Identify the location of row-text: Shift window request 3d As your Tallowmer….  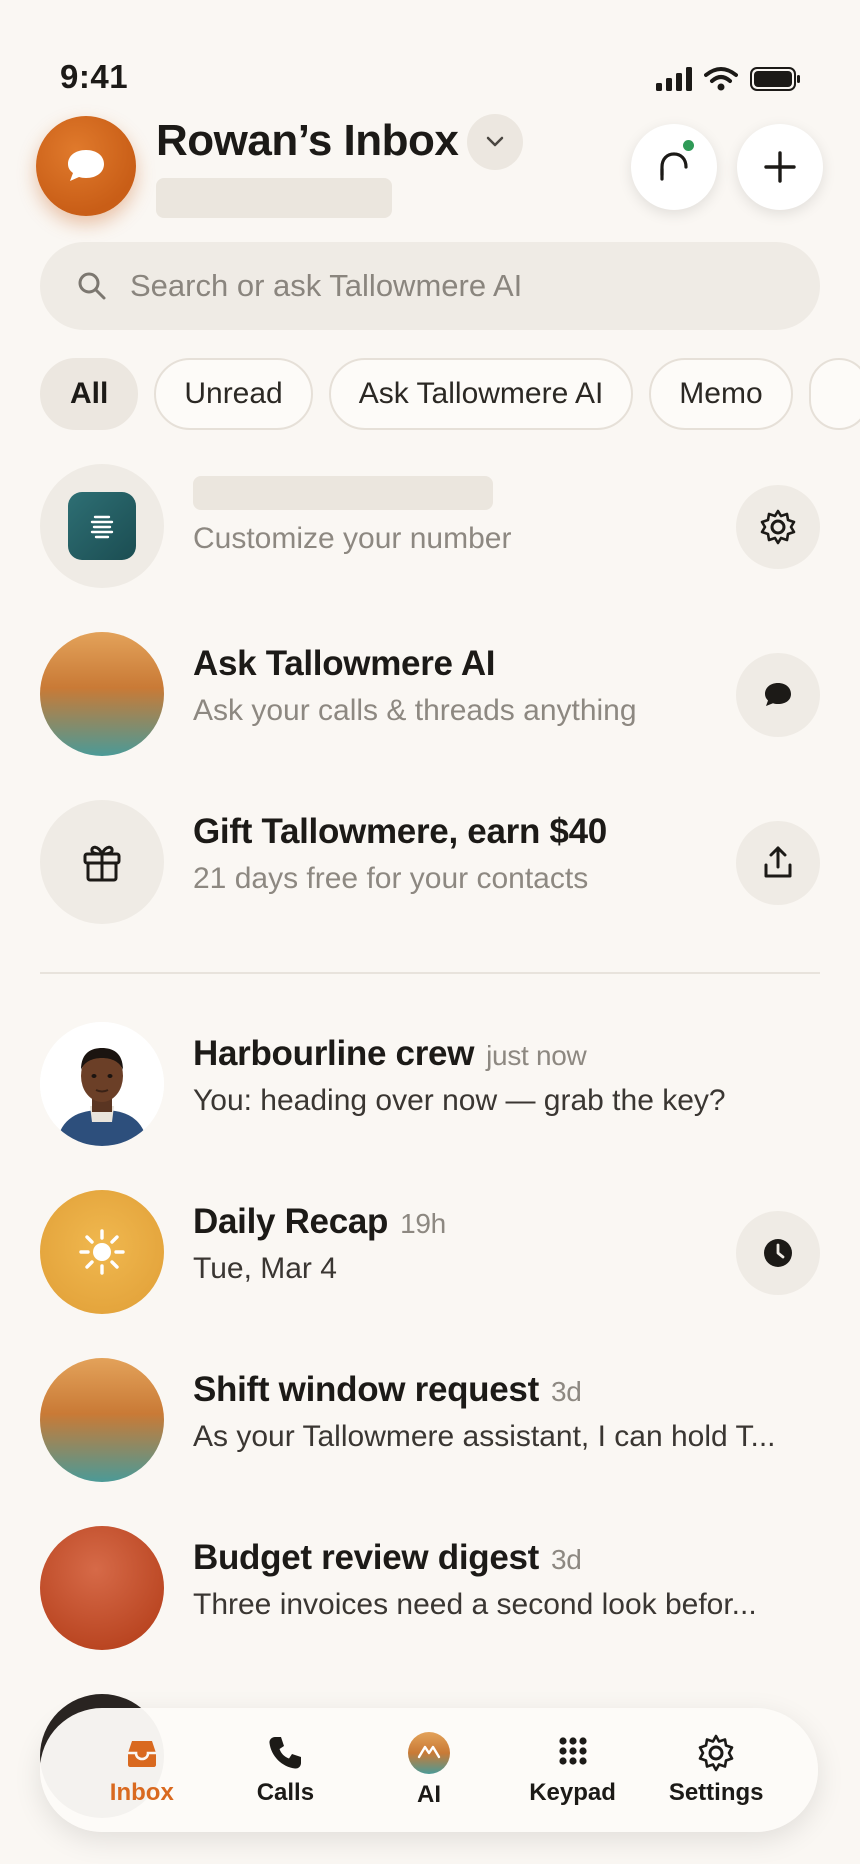
(506, 1412).